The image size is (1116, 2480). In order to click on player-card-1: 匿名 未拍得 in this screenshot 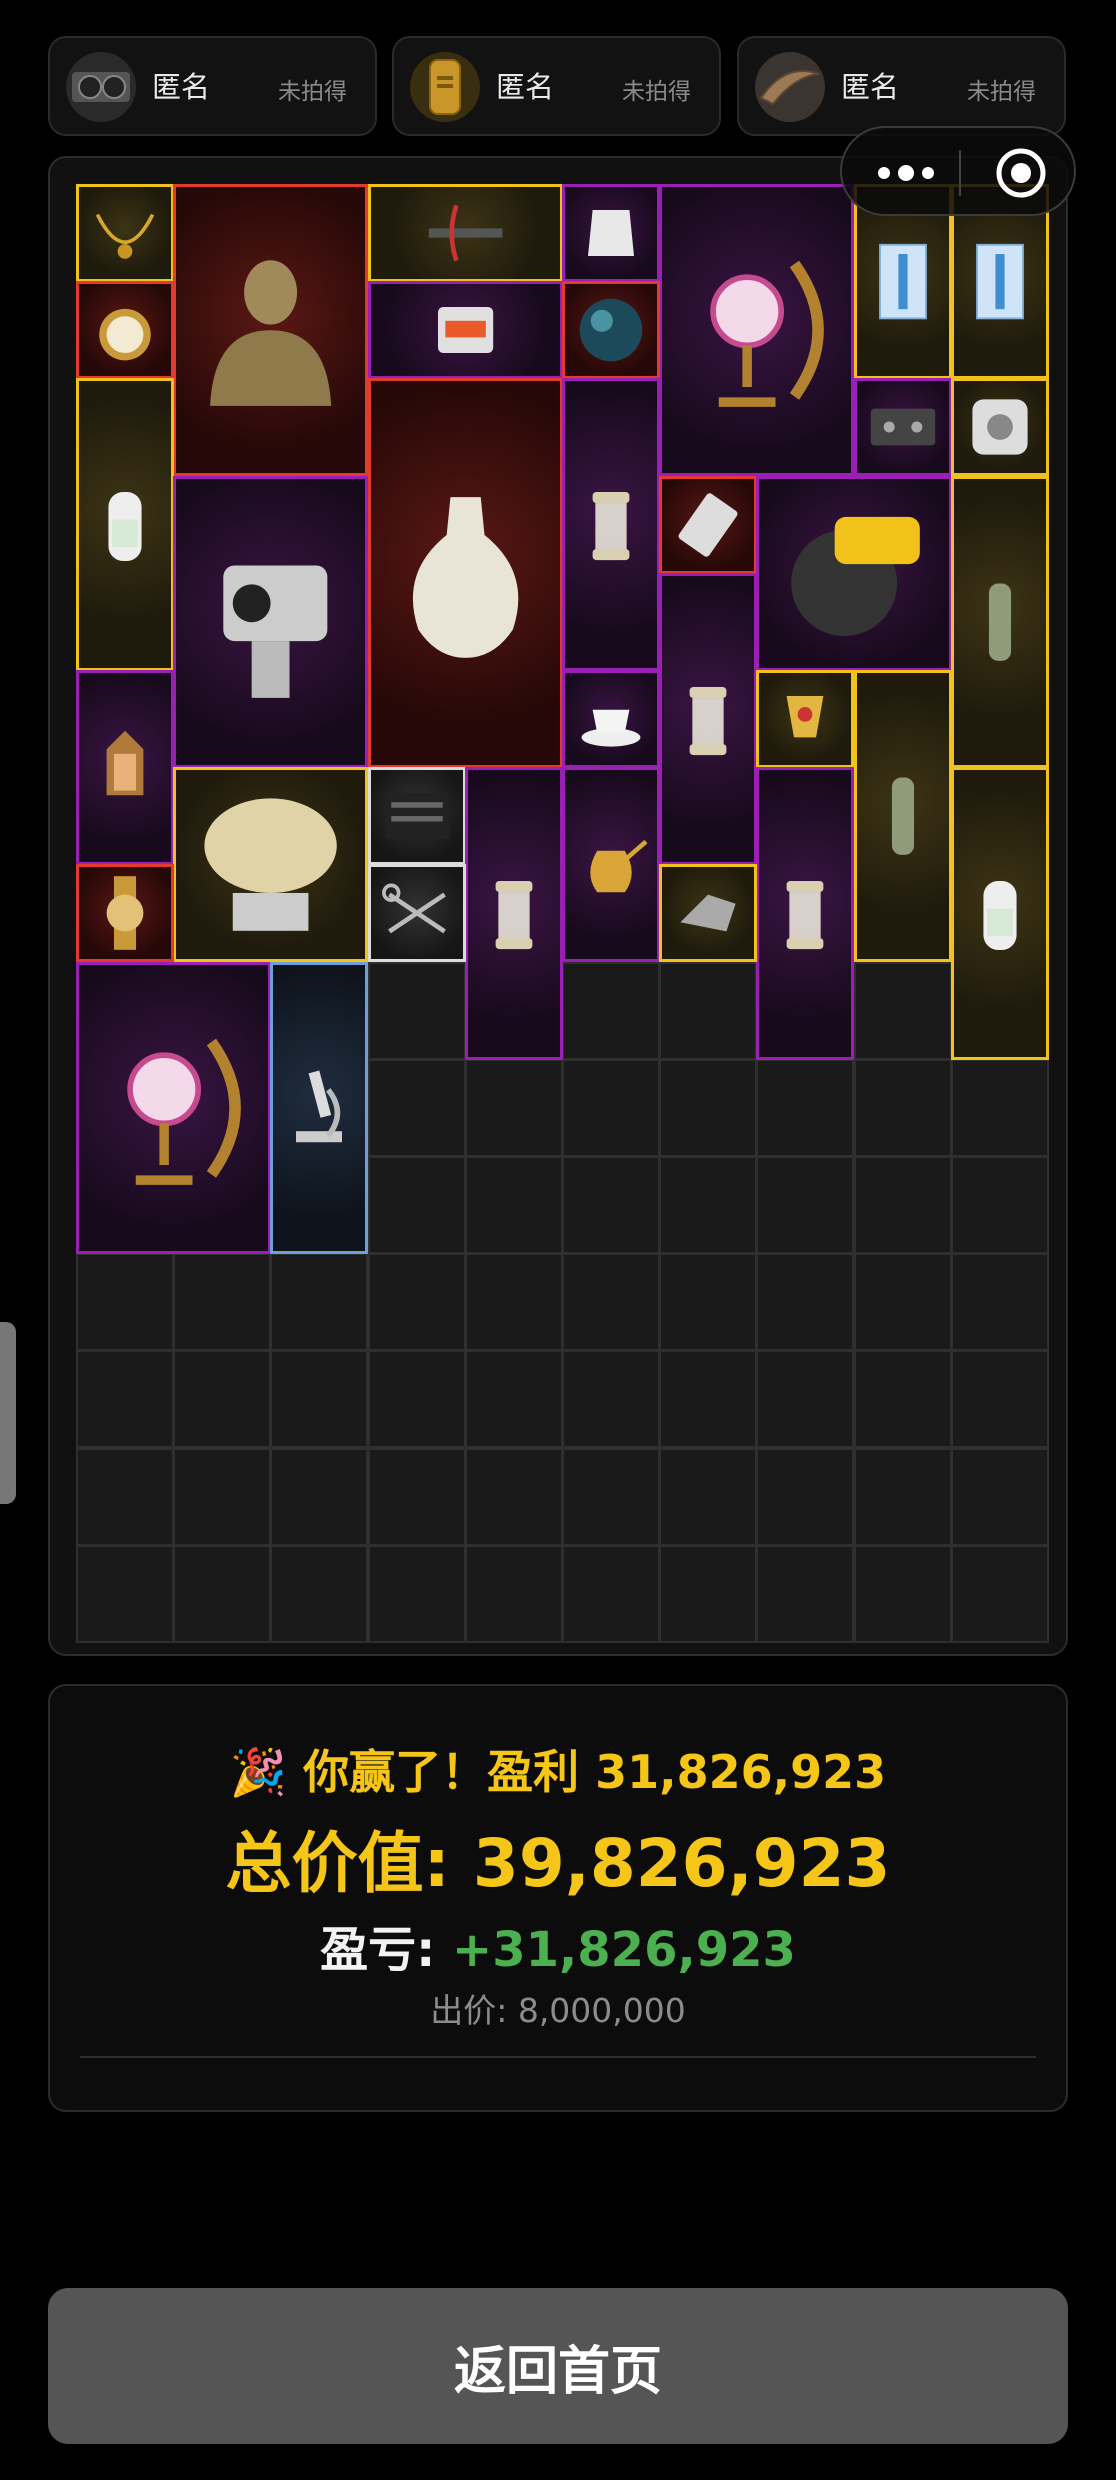, I will do `click(212, 86)`.